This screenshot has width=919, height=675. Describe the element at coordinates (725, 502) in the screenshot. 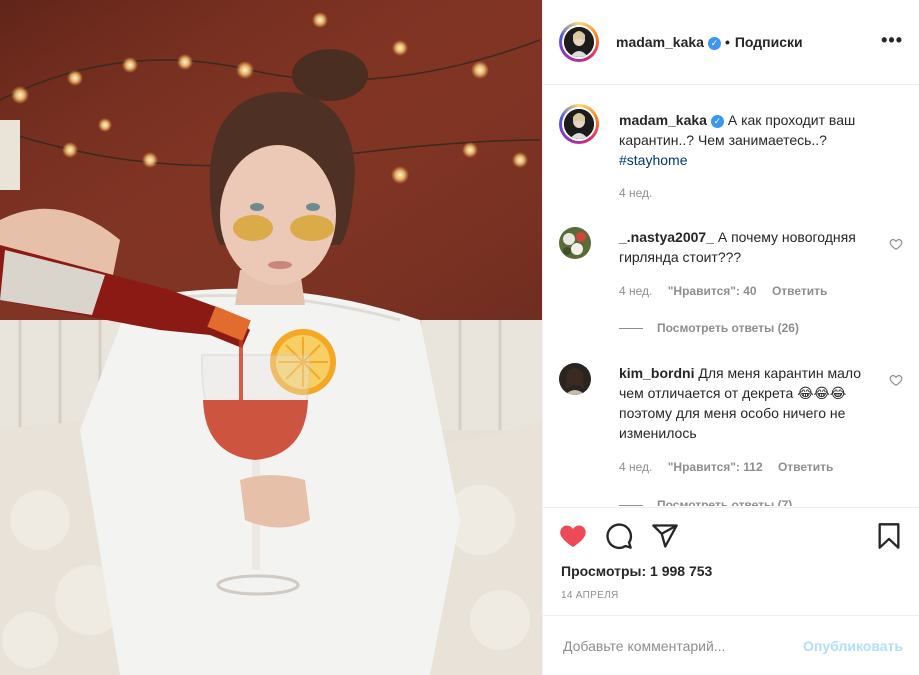

I see `view-replies-label: Посмотреть ответы (7)` at that location.